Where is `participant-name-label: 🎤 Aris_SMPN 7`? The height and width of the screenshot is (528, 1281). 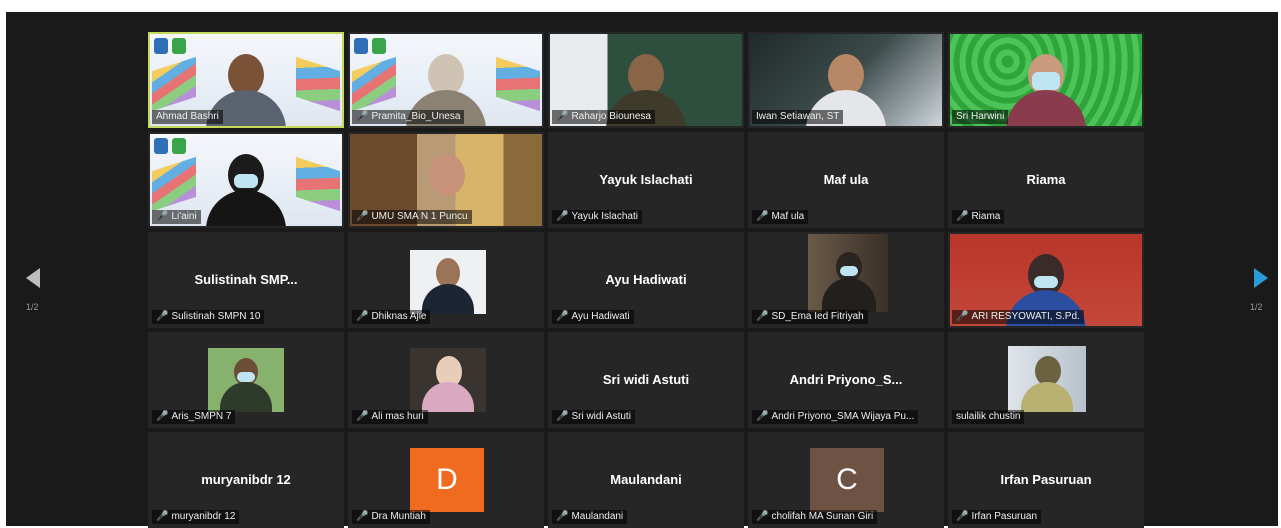
participant-name-label: 🎤 Aris_SMPN 7 is located at coordinates (194, 417).